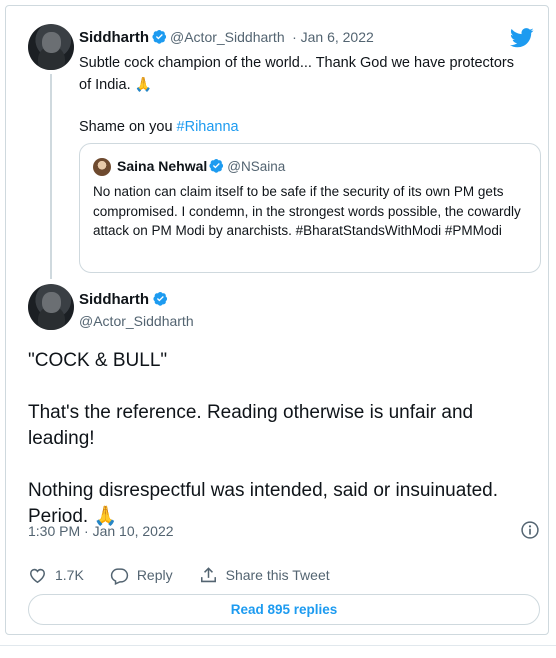 The width and height of the screenshot is (556, 658). What do you see at coordinates (278, 651) in the screenshot?
I see `page-bottom-divider` at bounding box center [278, 651].